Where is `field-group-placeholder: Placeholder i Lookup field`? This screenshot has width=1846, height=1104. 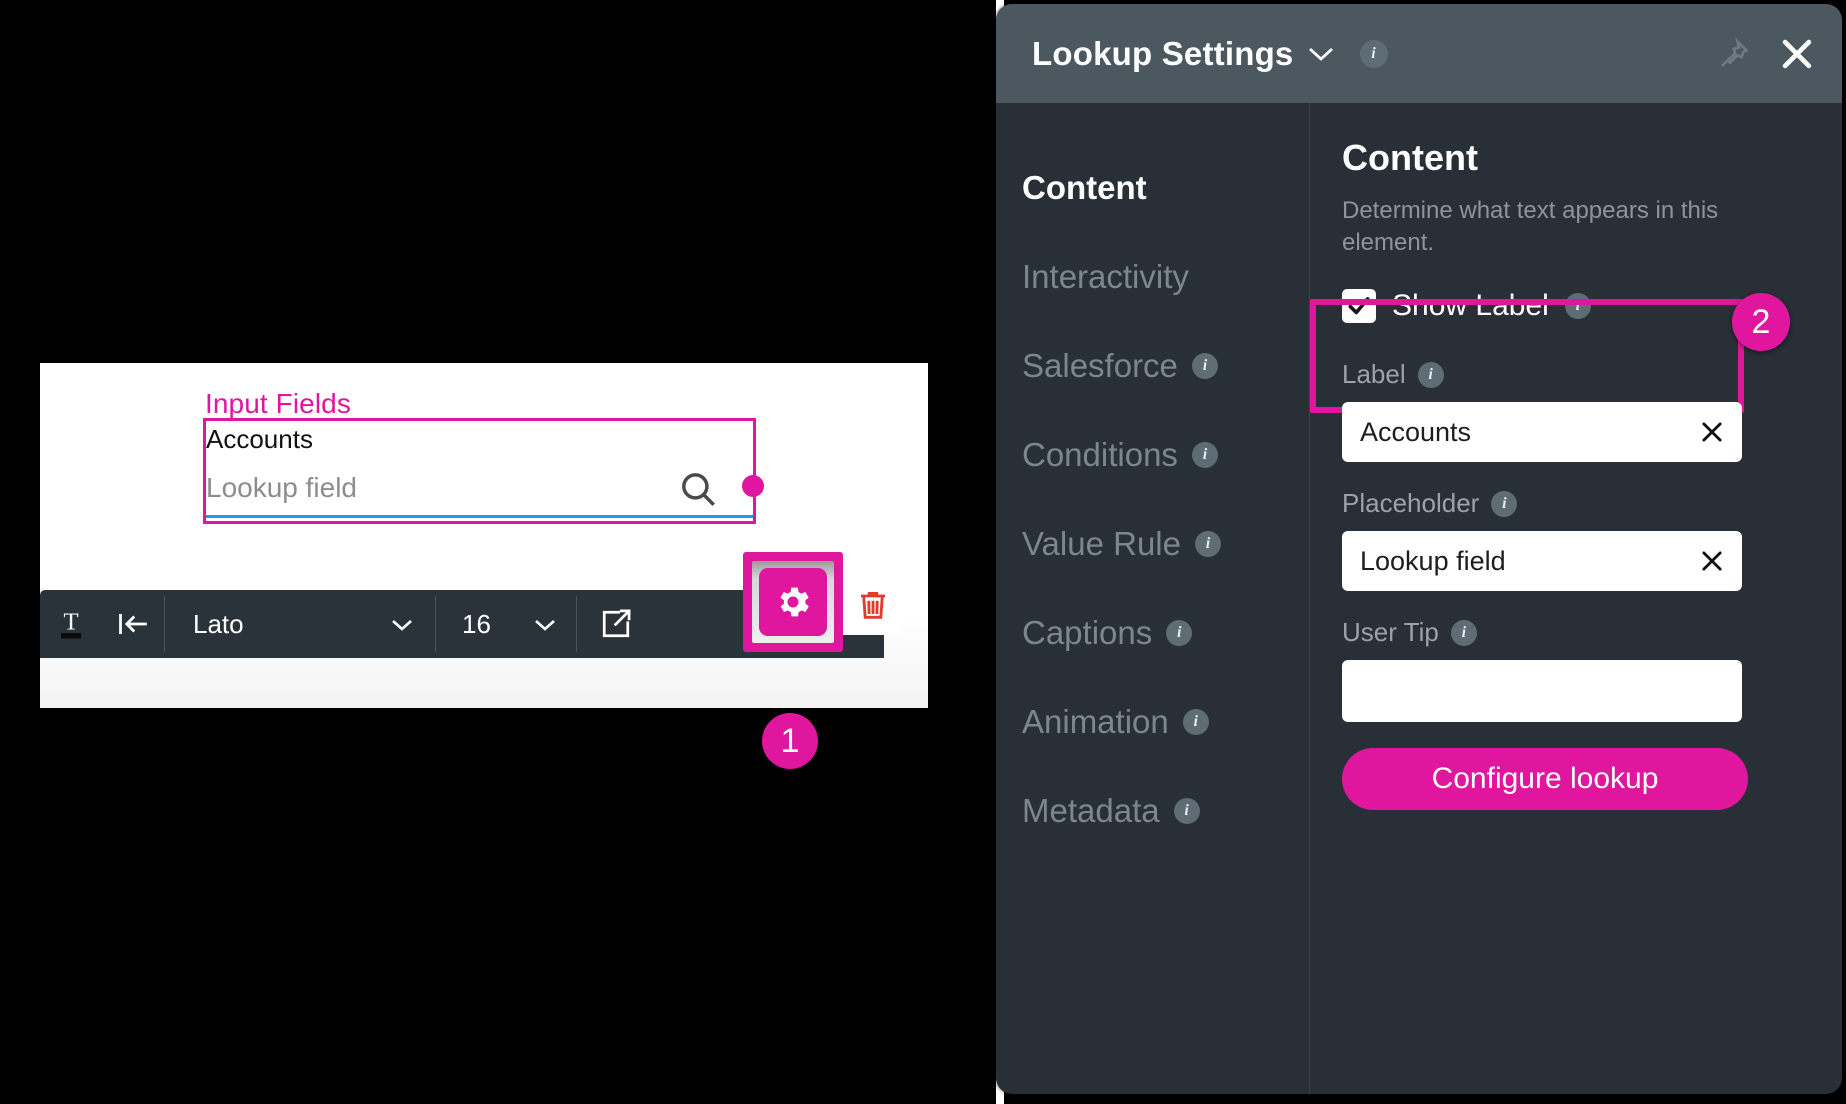 field-group-placeholder: Placeholder i Lookup field is located at coordinates (1575, 539).